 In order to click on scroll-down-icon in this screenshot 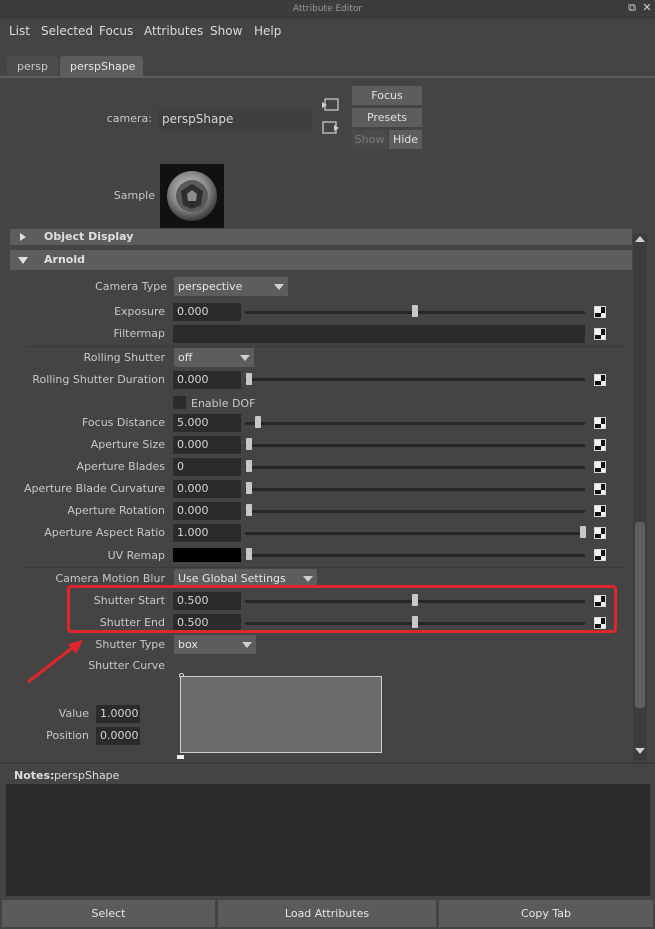, I will do `click(640, 751)`.